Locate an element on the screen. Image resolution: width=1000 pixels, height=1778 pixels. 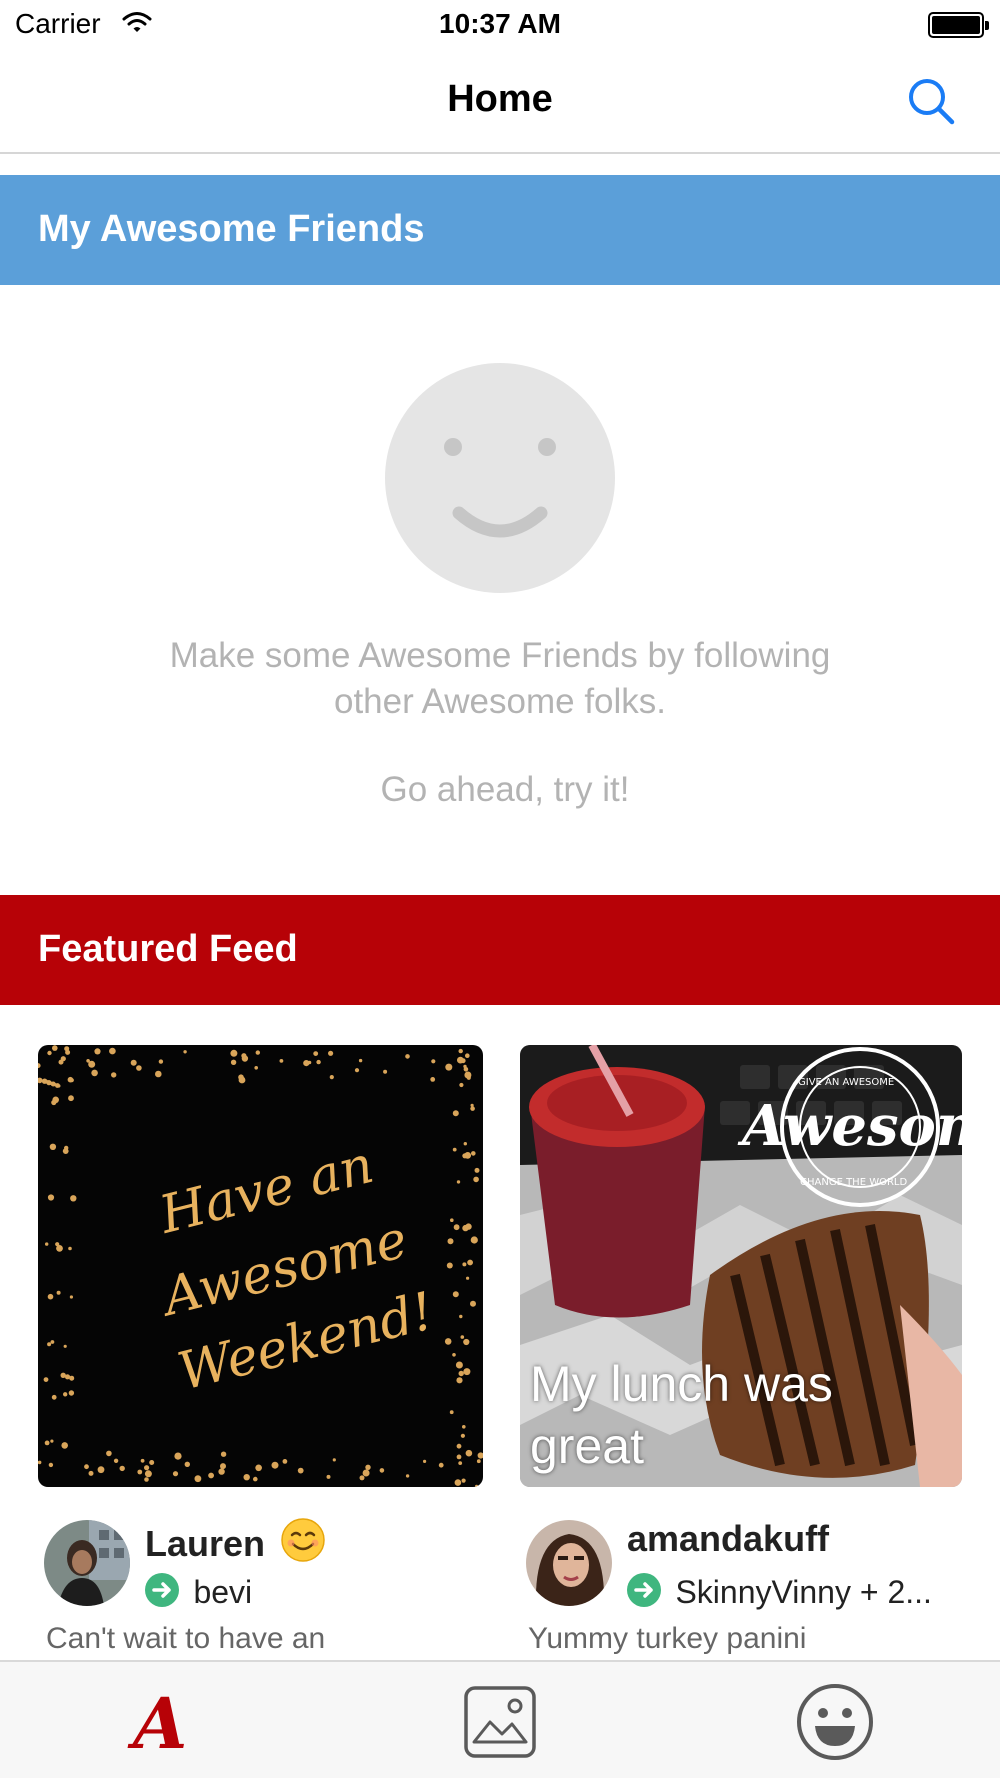
card-username-text: Lauren is located at coordinates (205, 1543).